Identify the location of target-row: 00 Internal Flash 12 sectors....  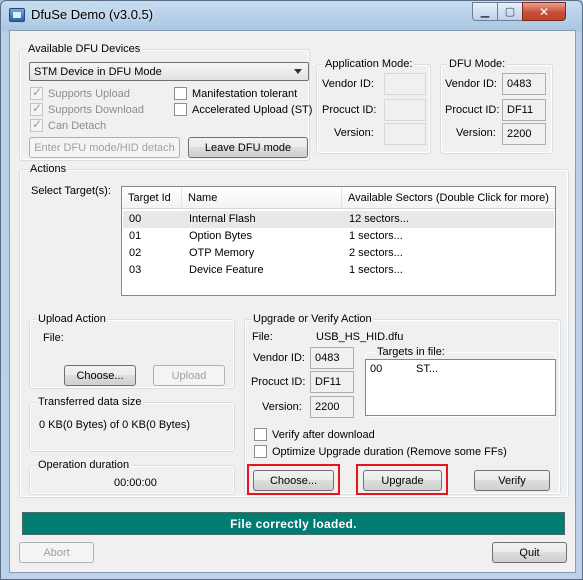
(338, 219).